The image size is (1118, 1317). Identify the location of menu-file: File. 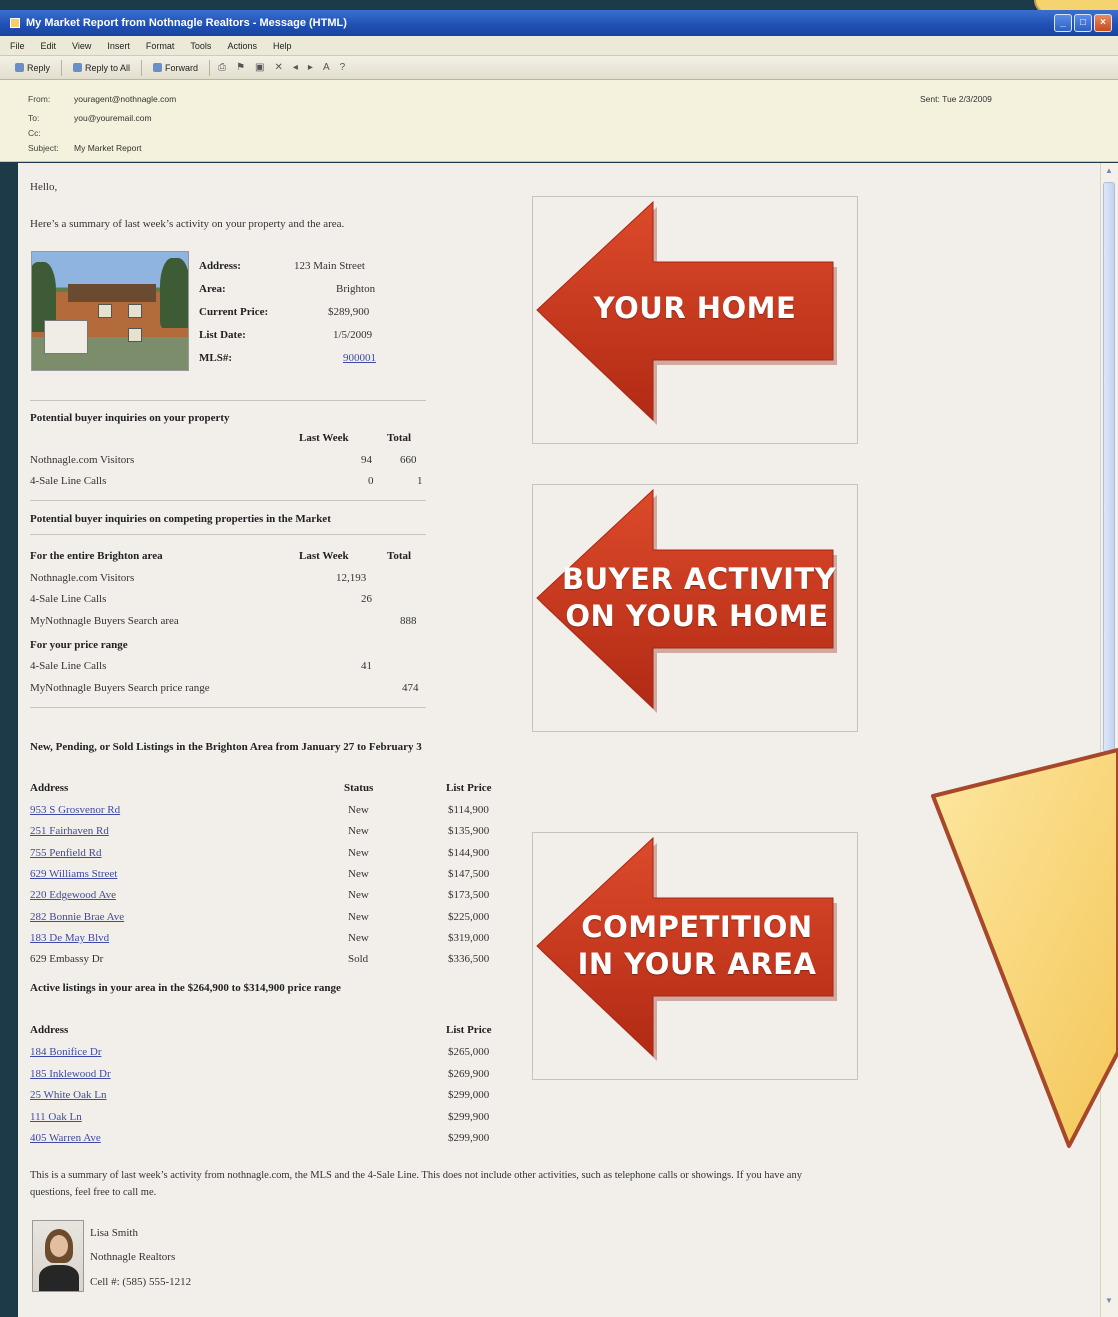
(17, 46).